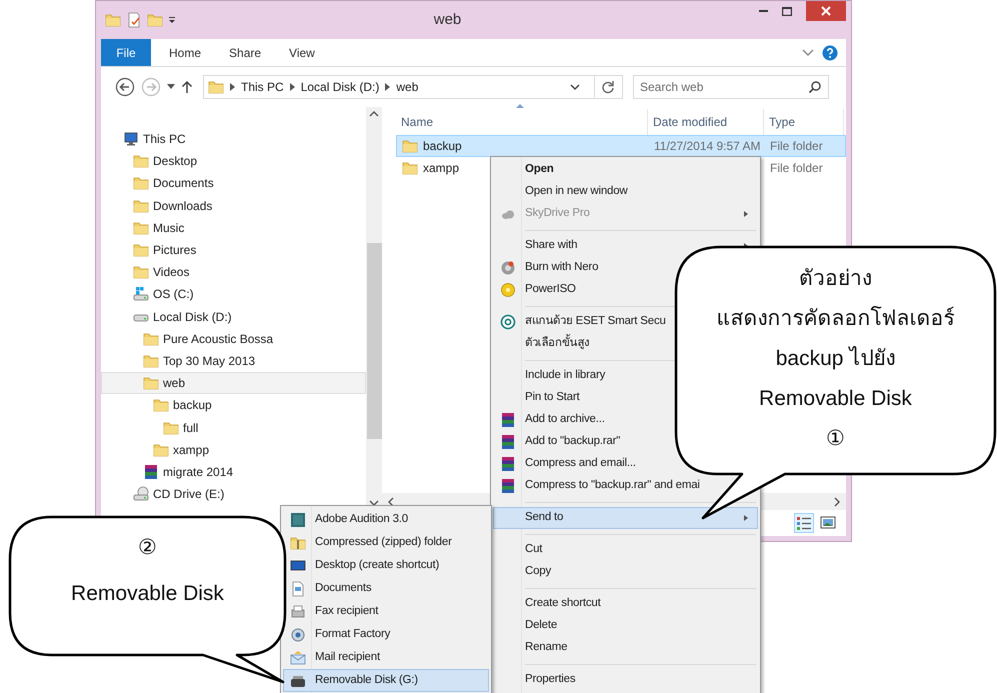  Describe the element at coordinates (707, 146) in the screenshot. I see `table-cell-text: 11/27/2014 9:57 AM` at that location.